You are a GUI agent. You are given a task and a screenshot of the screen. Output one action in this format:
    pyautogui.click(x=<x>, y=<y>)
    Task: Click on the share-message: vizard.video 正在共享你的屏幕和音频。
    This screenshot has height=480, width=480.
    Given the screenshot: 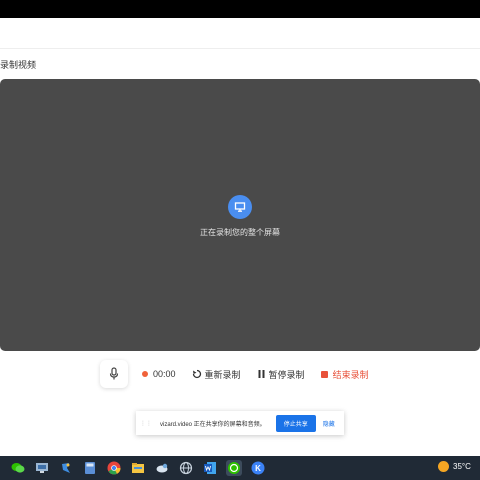 What is the action you would take?
    pyautogui.click(x=213, y=424)
    